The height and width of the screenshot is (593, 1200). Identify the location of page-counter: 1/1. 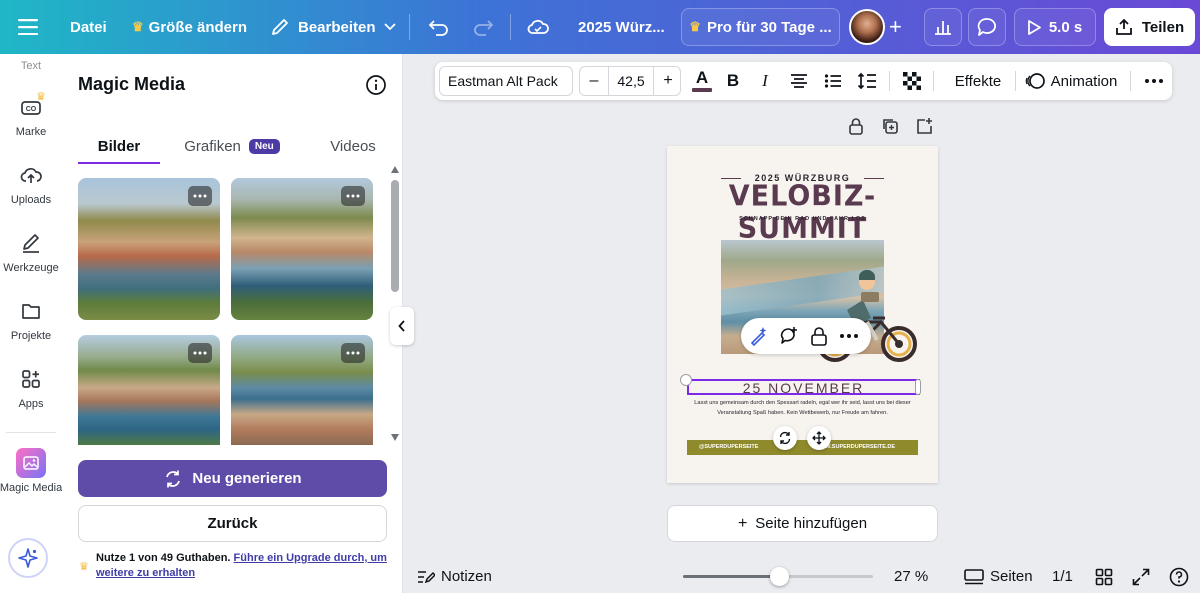
(1062, 576).